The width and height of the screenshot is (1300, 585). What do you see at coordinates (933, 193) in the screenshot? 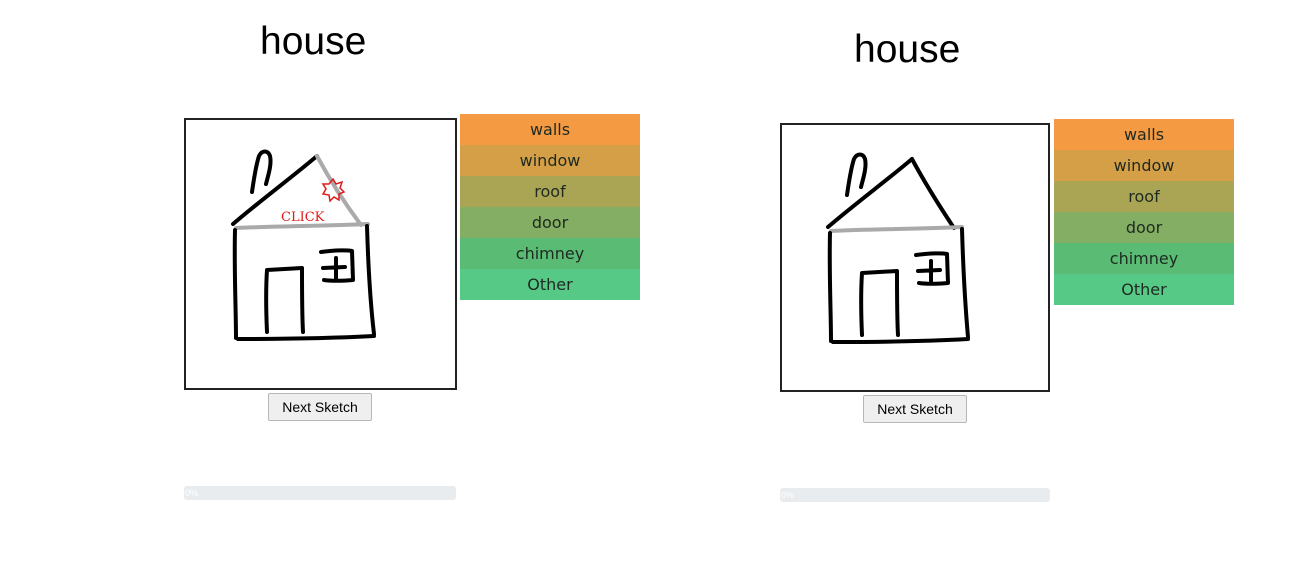
I see `roof-stroke-right` at bounding box center [933, 193].